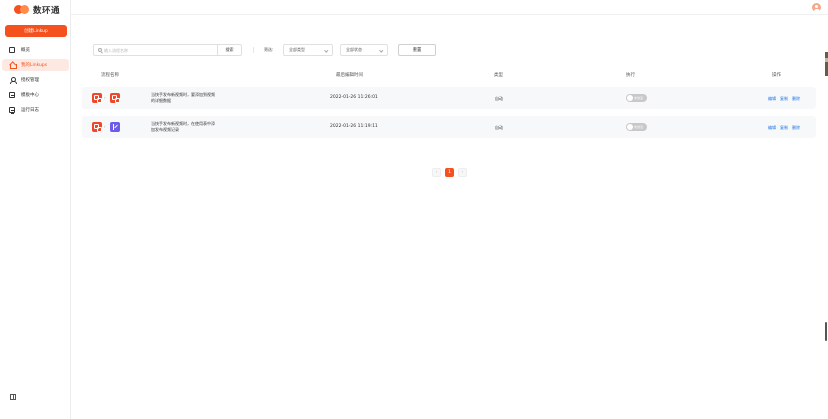 This screenshot has height=419, width=828. I want to click on pagination-prev-button: ‹, so click(436, 172).